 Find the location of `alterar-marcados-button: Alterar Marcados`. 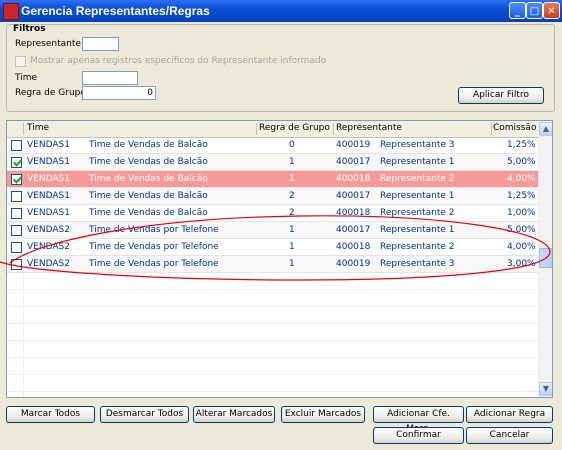

alterar-marcados-button: Alterar Marcados is located at coordinates (234, 414).